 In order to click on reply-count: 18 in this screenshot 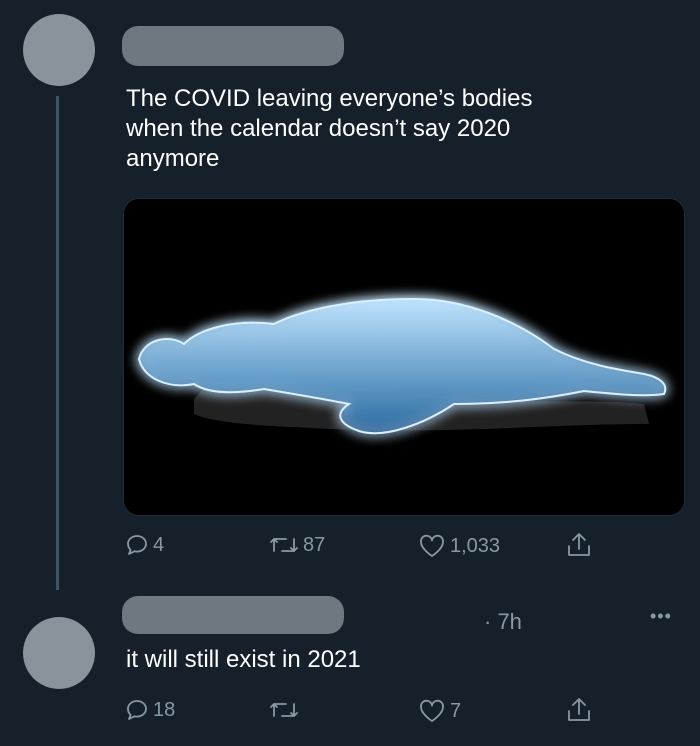, I will do `click(164, 709)`.